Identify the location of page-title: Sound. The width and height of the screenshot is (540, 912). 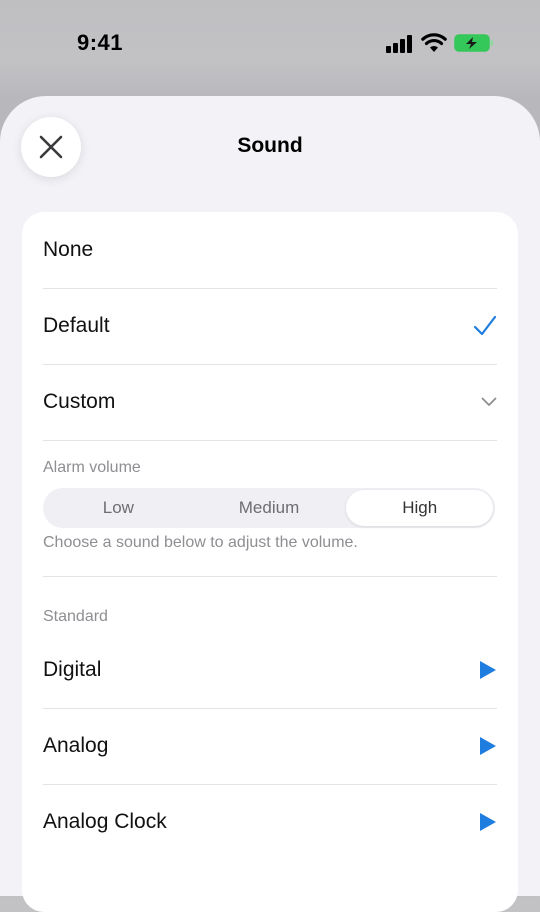
(270, 145).